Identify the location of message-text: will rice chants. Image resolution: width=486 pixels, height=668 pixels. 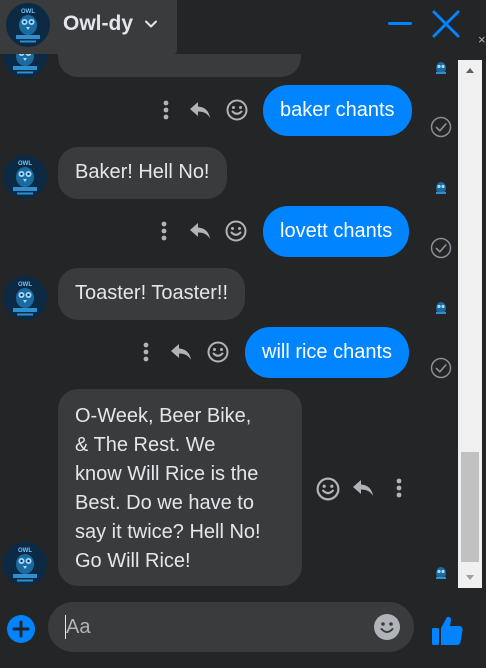
(327, 352).